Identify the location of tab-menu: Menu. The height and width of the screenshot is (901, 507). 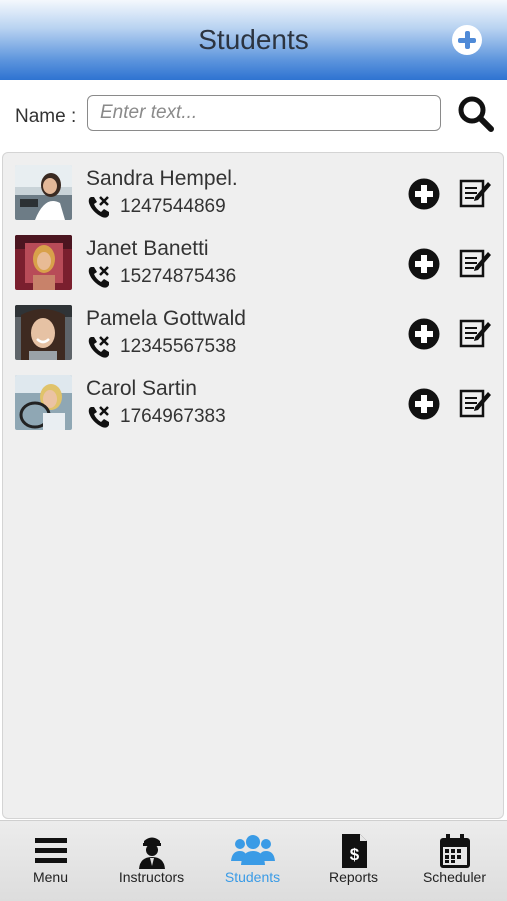
(50, 861).